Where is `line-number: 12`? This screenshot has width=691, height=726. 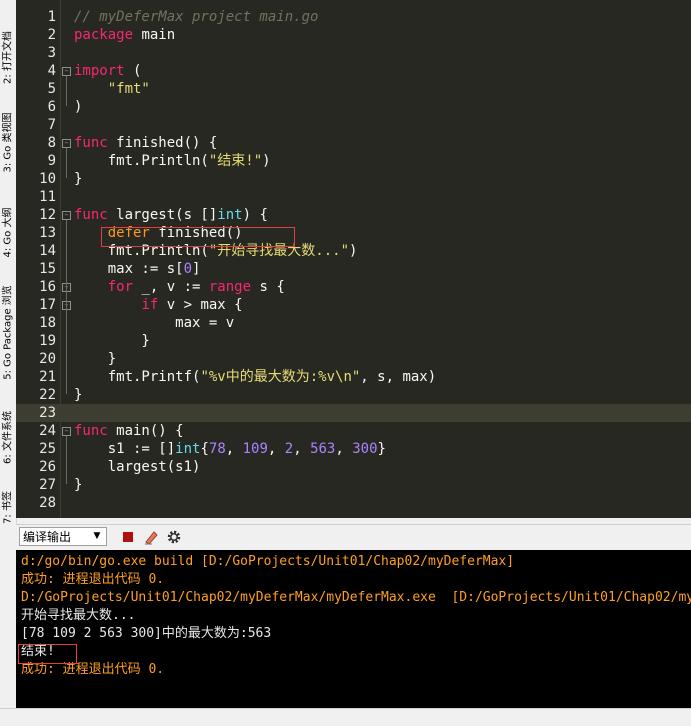 line-number: 12 is located at coordinates (47, 215).